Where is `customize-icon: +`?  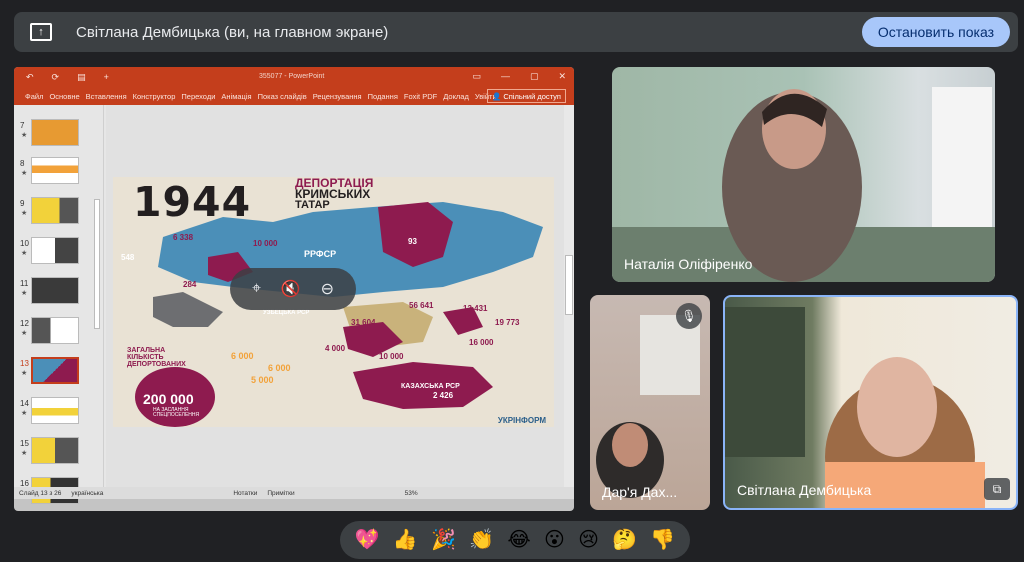
customize-icon: + is located at coordinates (106, 77).